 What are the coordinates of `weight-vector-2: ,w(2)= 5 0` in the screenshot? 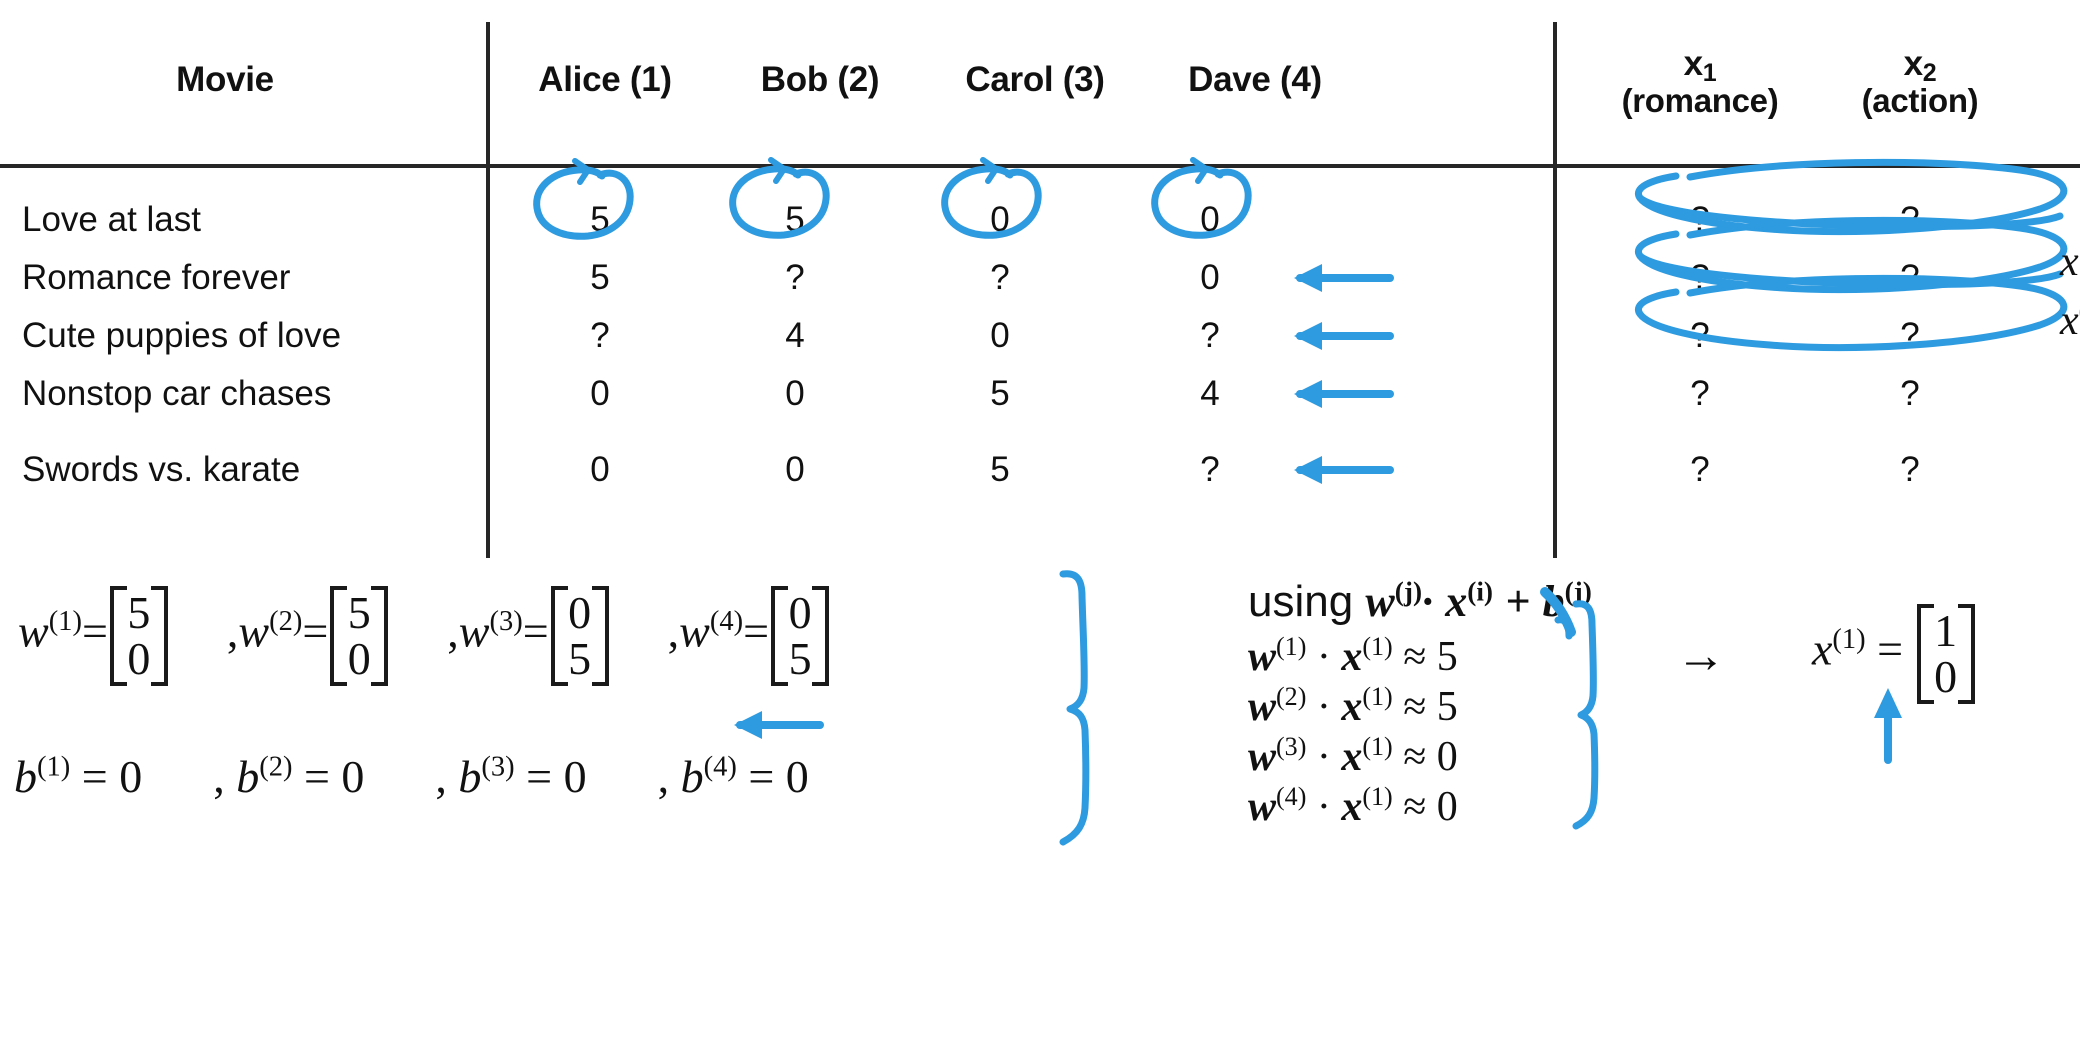 It's located at (308, 636).